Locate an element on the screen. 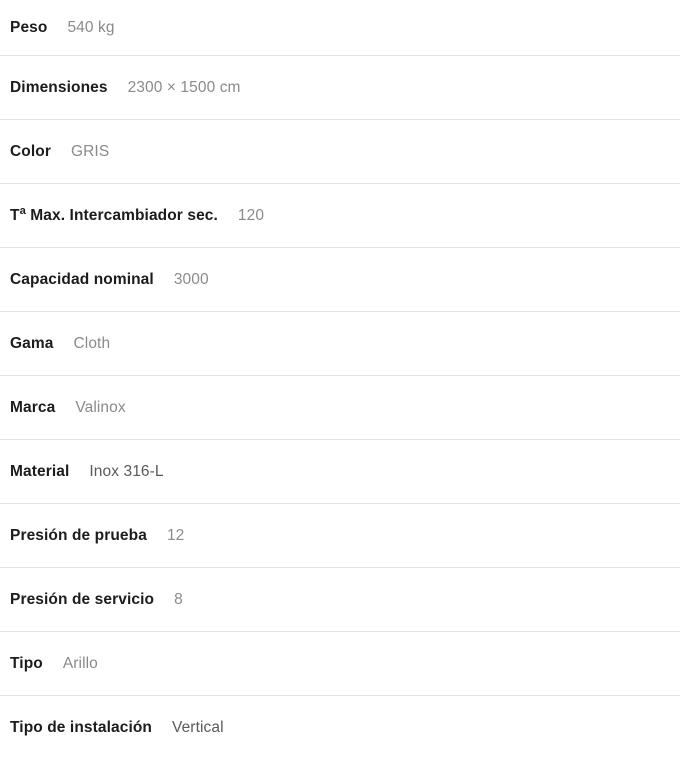 This screenshot has height=760, width=680. spec-label-peso: Peso is located at coordinates (29, 27).